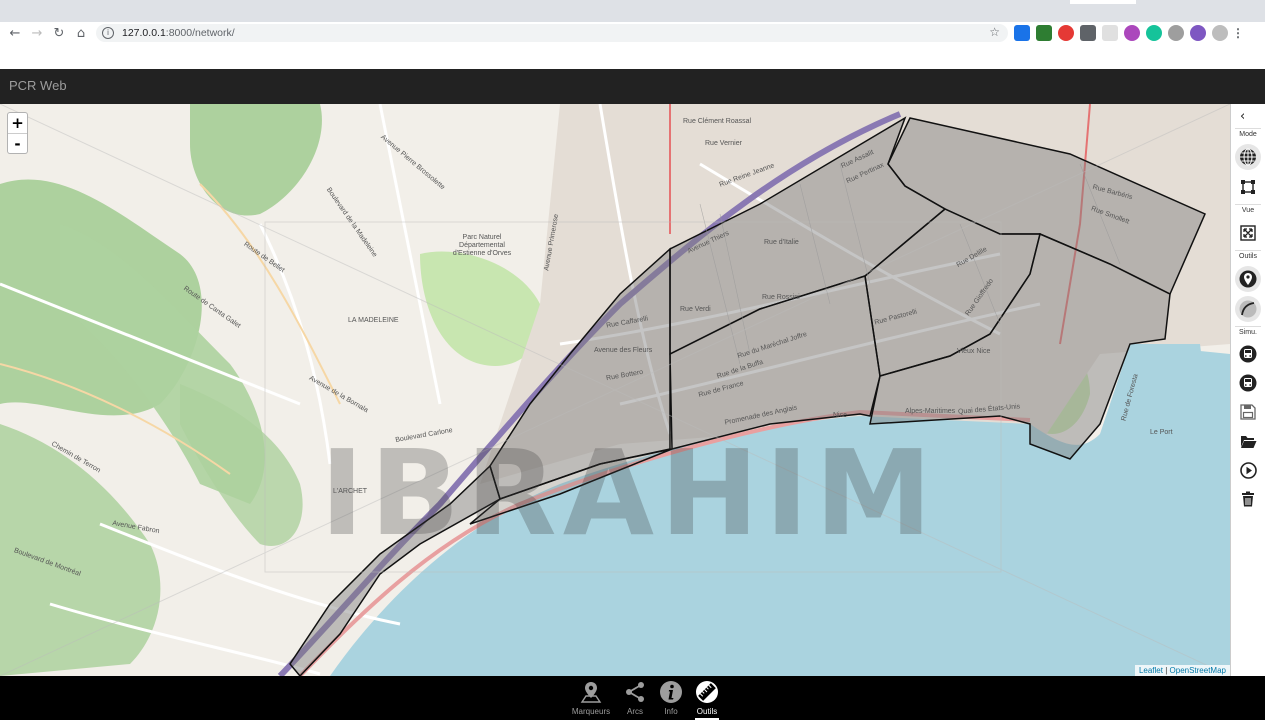 The width and height of the screenshot is (1265, 720). I want to click on url-bar: i 127.0.0.1:8000/network/ ☆, so click(552, 33).